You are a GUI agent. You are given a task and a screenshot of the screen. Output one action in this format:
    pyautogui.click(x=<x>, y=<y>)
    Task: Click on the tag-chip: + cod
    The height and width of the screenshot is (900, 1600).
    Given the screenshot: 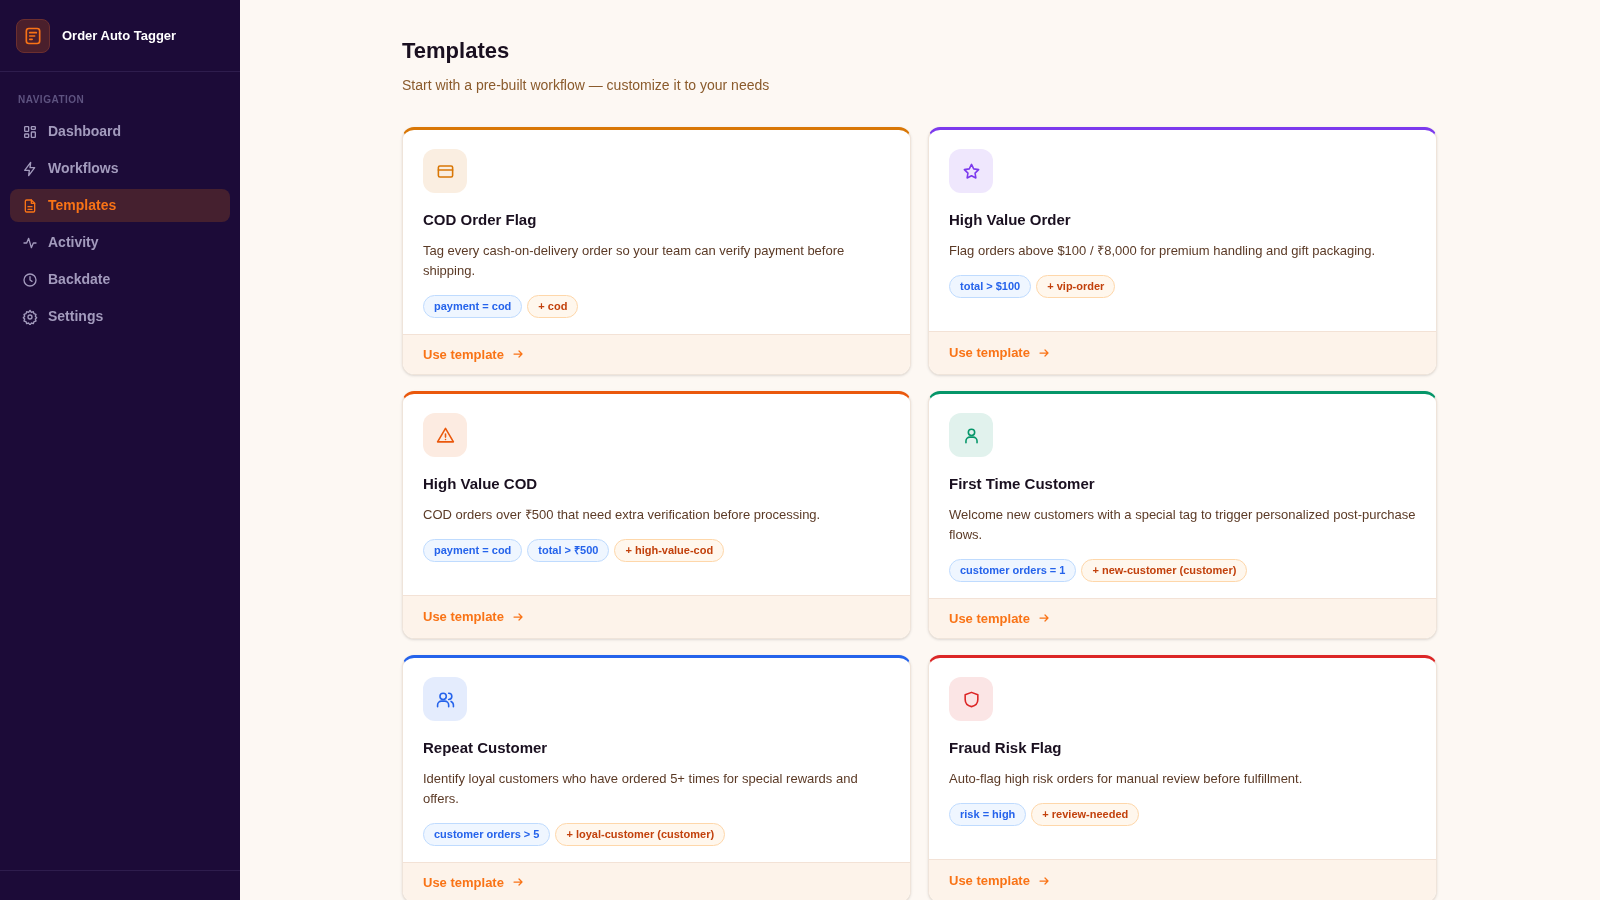 What is the action you would take?
    pyautogui.click(x=553, y=306)
    